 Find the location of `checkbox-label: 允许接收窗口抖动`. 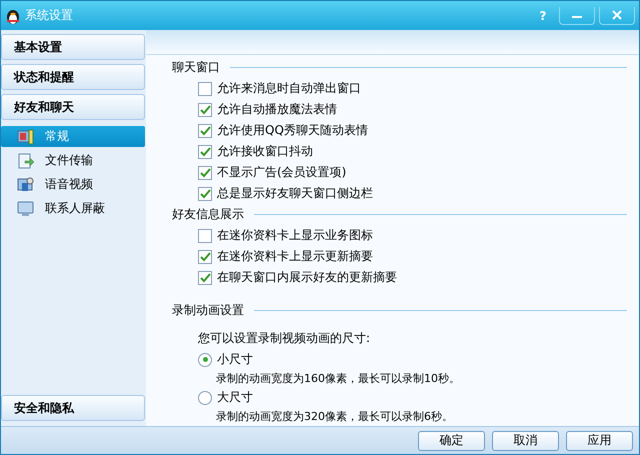

checkbox-label: 允许接收窗口抖动 is located at coordinates (265, 151).